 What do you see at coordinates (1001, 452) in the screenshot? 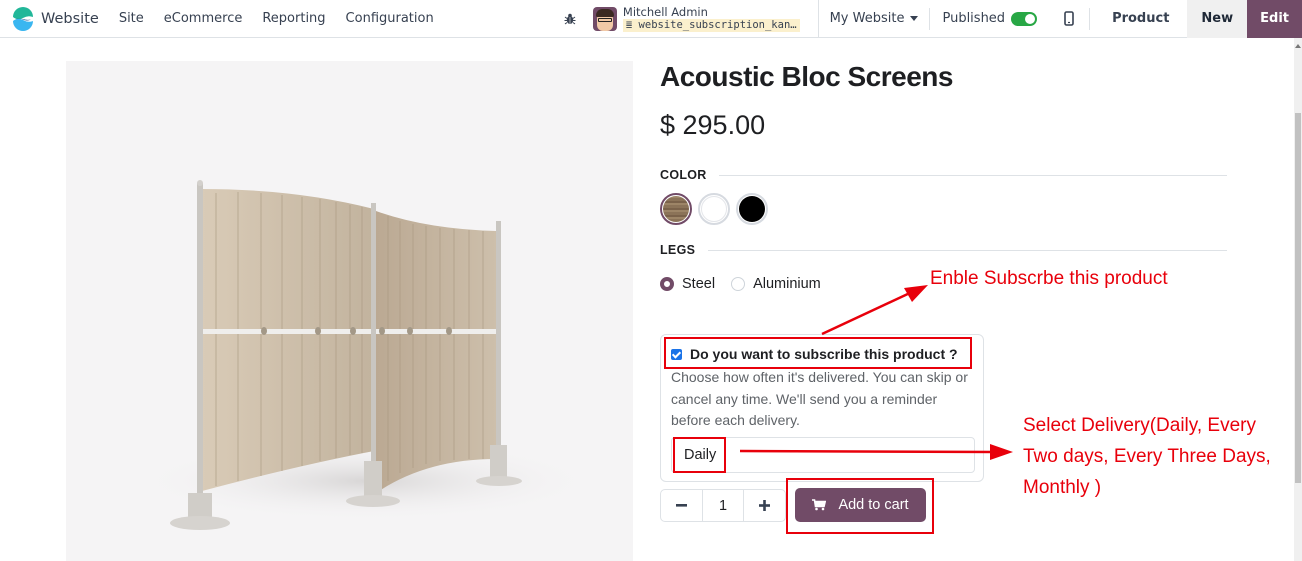
I see `arrow-head-delivery` at bounding box center [1001, 452].